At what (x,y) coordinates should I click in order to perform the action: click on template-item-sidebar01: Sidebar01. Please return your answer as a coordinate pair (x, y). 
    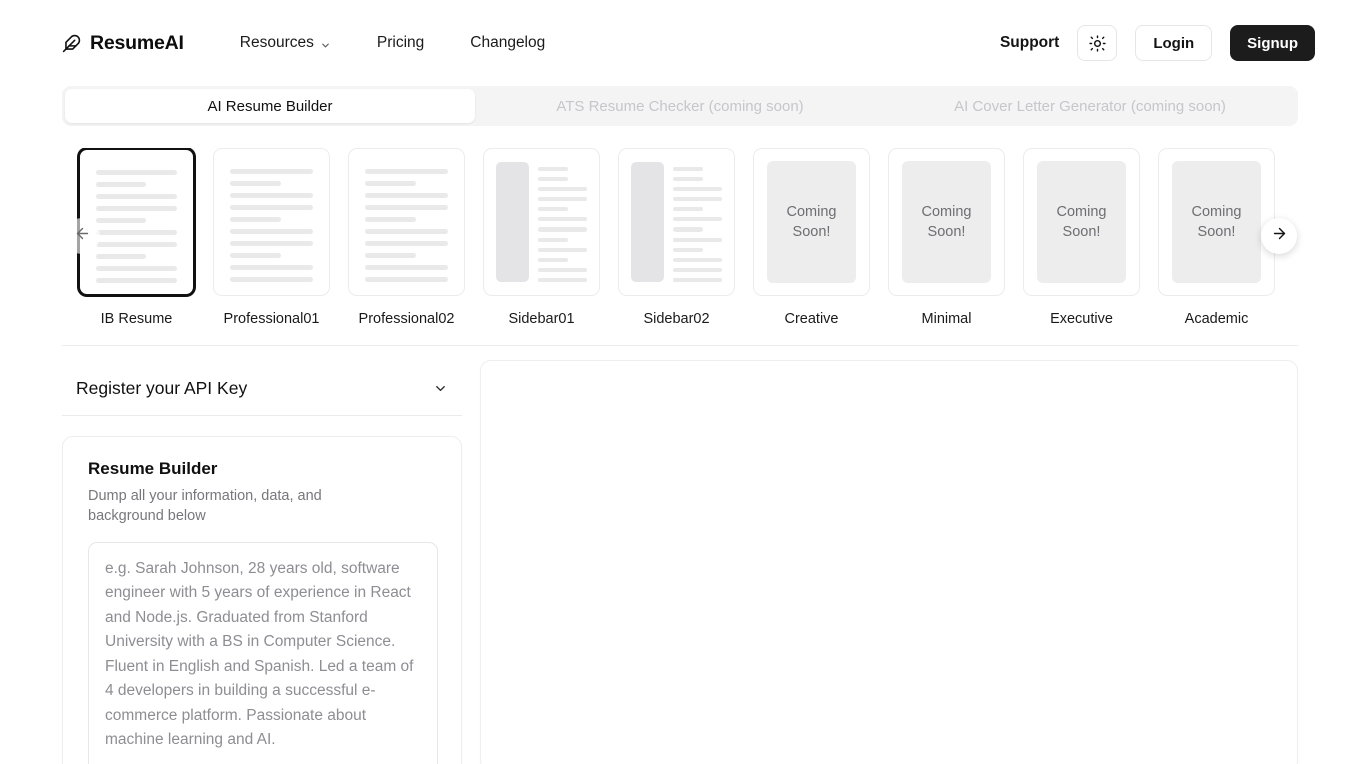
    Looking at the image, I should click on (541, 237).